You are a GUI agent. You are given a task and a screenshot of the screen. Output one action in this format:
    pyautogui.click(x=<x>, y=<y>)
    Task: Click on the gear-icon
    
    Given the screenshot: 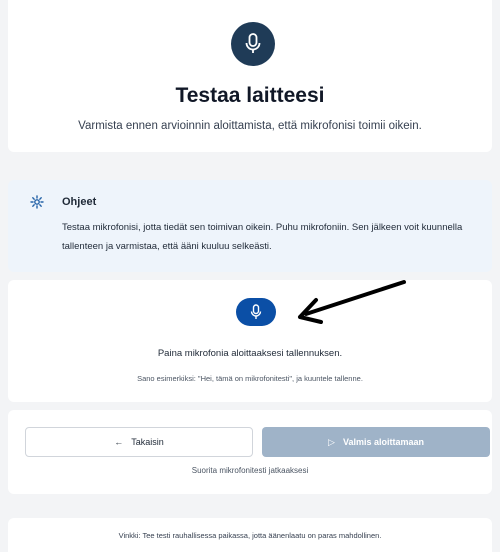 What is the action you would take?
    pyautogui.click(x=37, y=202)
    